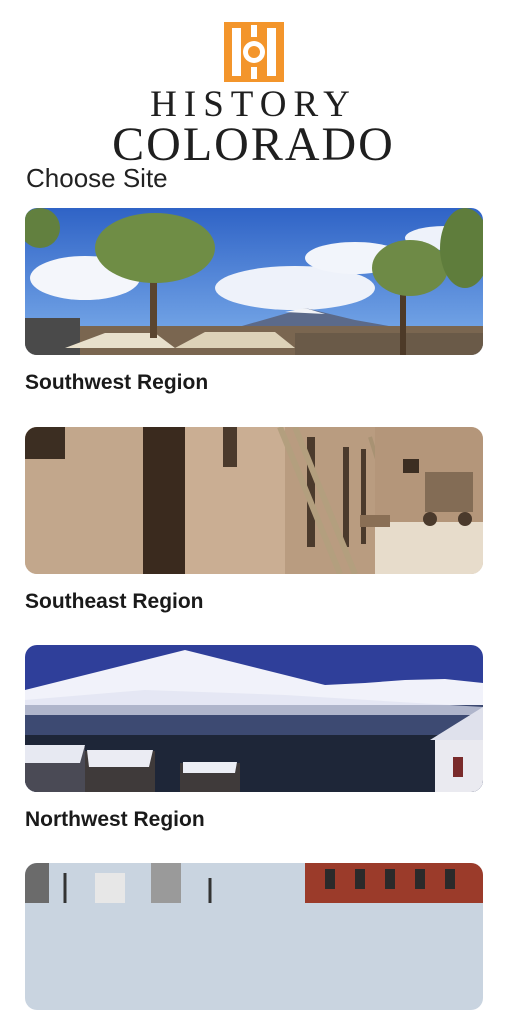 This screenshot has width=507, height=1026. What do you see at coordinates (254, 602) in the screenshot?
I see `site-label-southeast: Southeast Region` at bounding box center [254, 602].